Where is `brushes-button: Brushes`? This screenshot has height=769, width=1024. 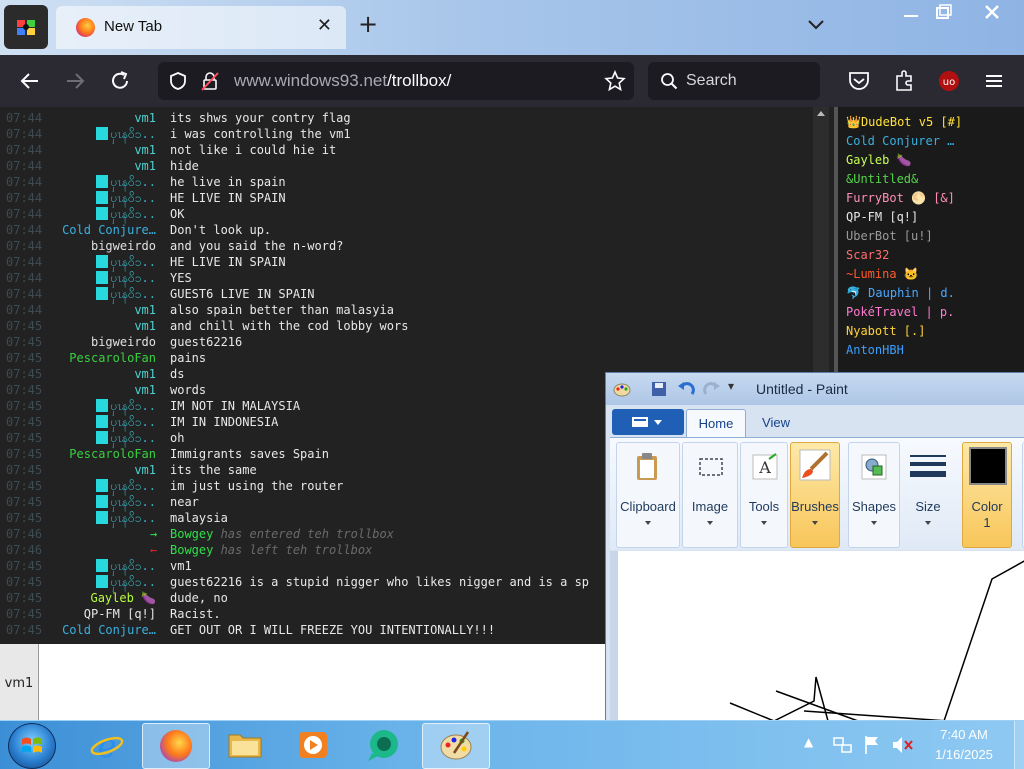 brushes-button: Brushes is located at coordinates (815, 495).